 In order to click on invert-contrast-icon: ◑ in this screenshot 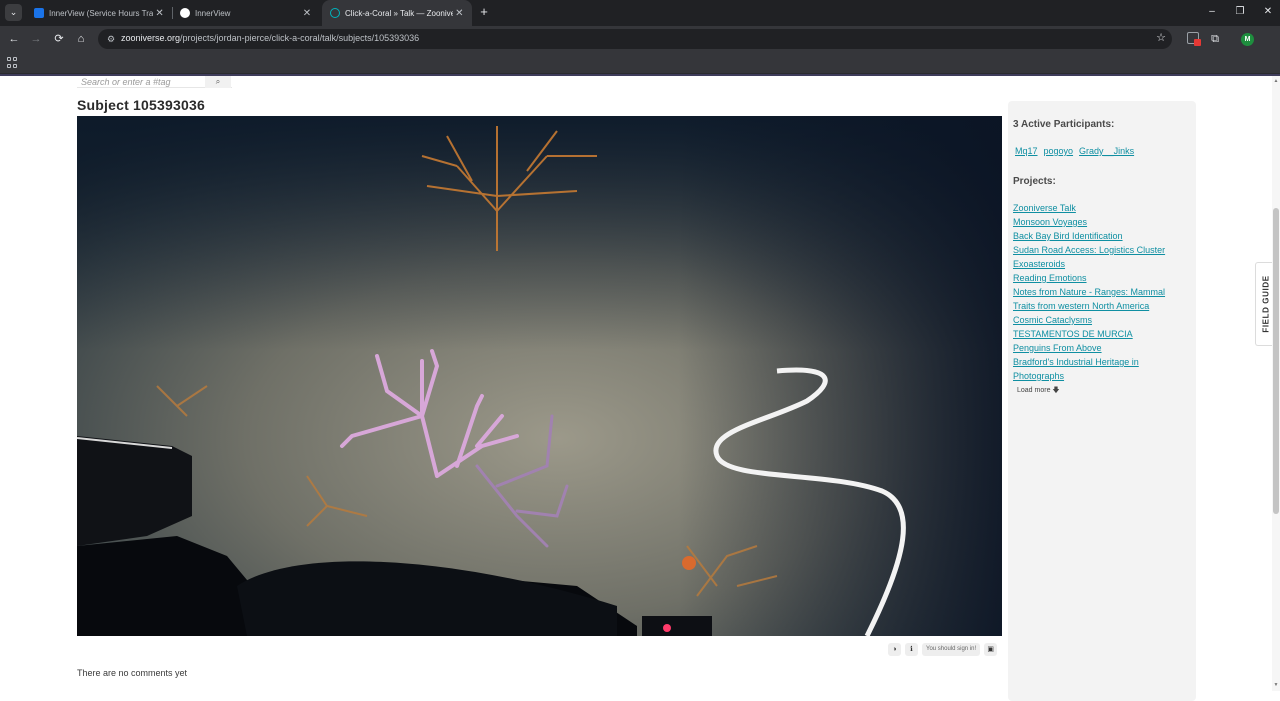, I will do `click(894, 649)`.